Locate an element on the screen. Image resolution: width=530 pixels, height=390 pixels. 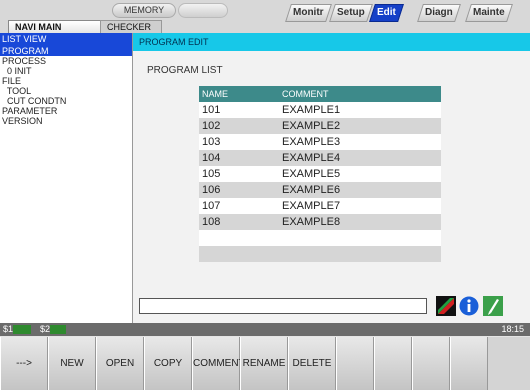
table-row: 104 EXAMPLE4 is located at coordinates (320, 158).